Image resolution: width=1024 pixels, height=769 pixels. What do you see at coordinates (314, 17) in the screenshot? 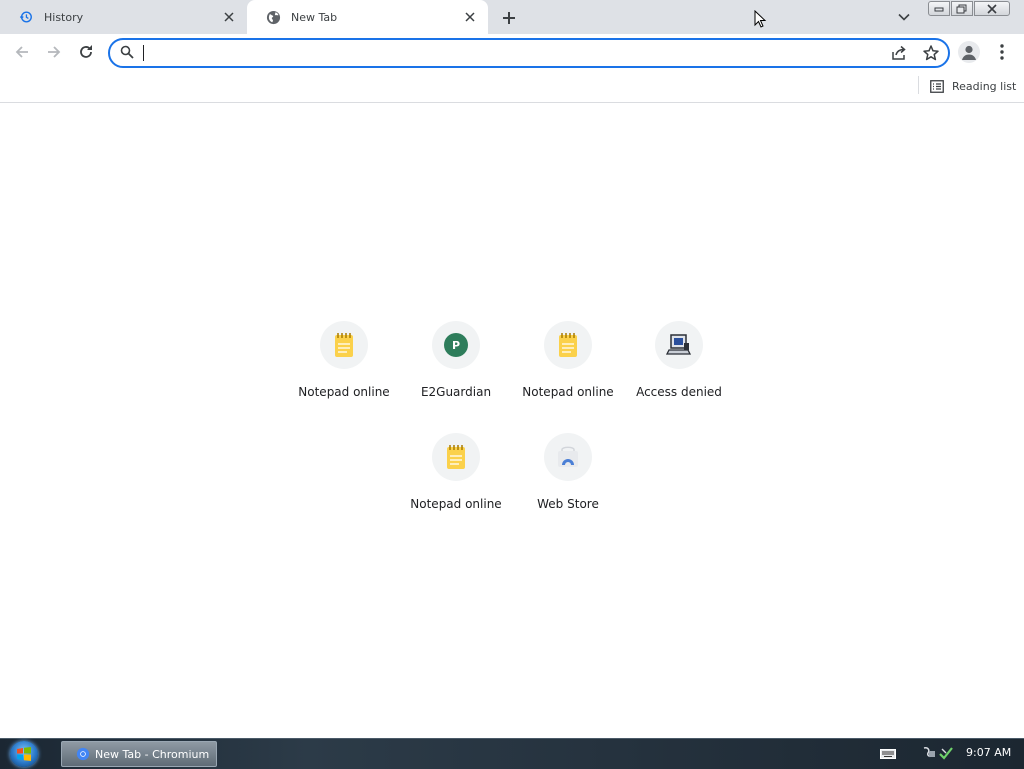
I see `tab-title: New Tab` at bounding box center [314, 17].